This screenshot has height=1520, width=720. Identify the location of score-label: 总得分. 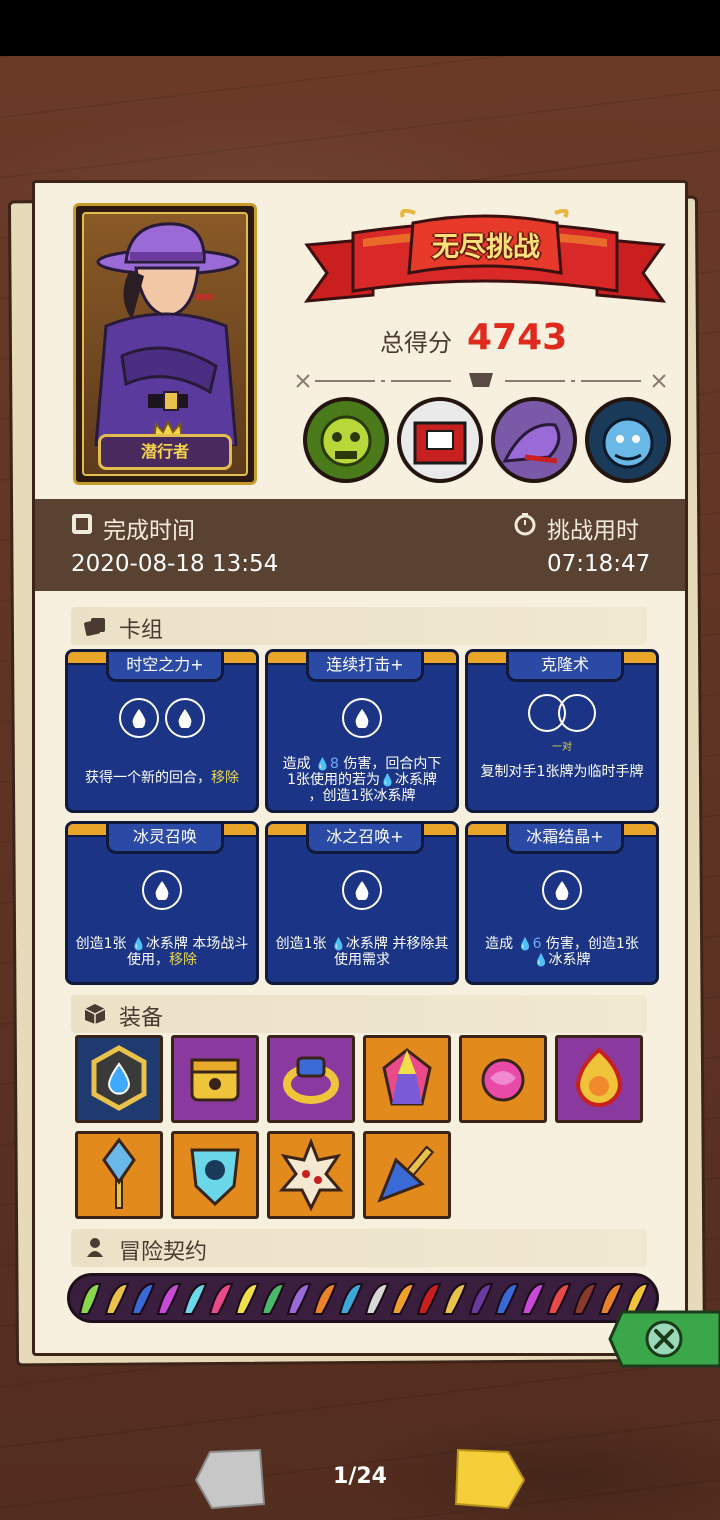
(416, 343).